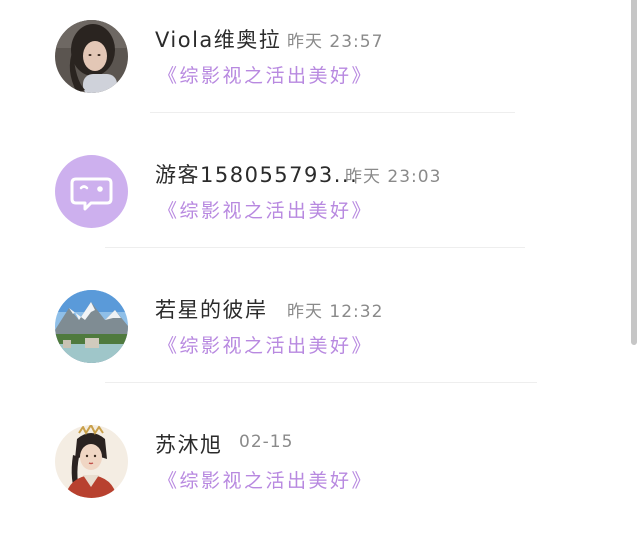  I want to click on username: 若星的彼岸, so click(211, 309).